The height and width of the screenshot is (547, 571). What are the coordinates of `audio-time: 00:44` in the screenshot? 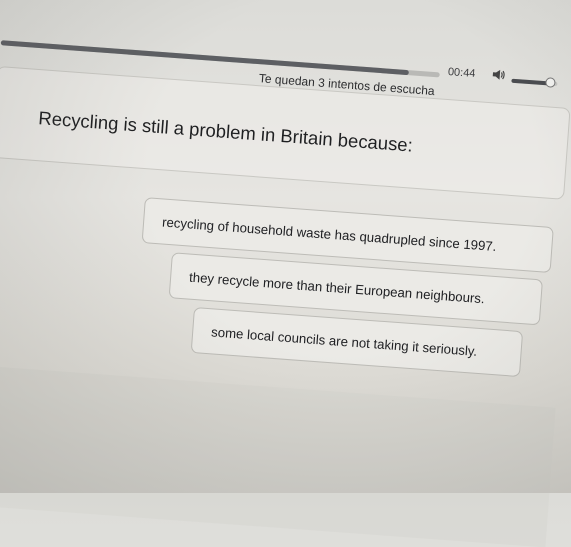 It's located at (461, 73).